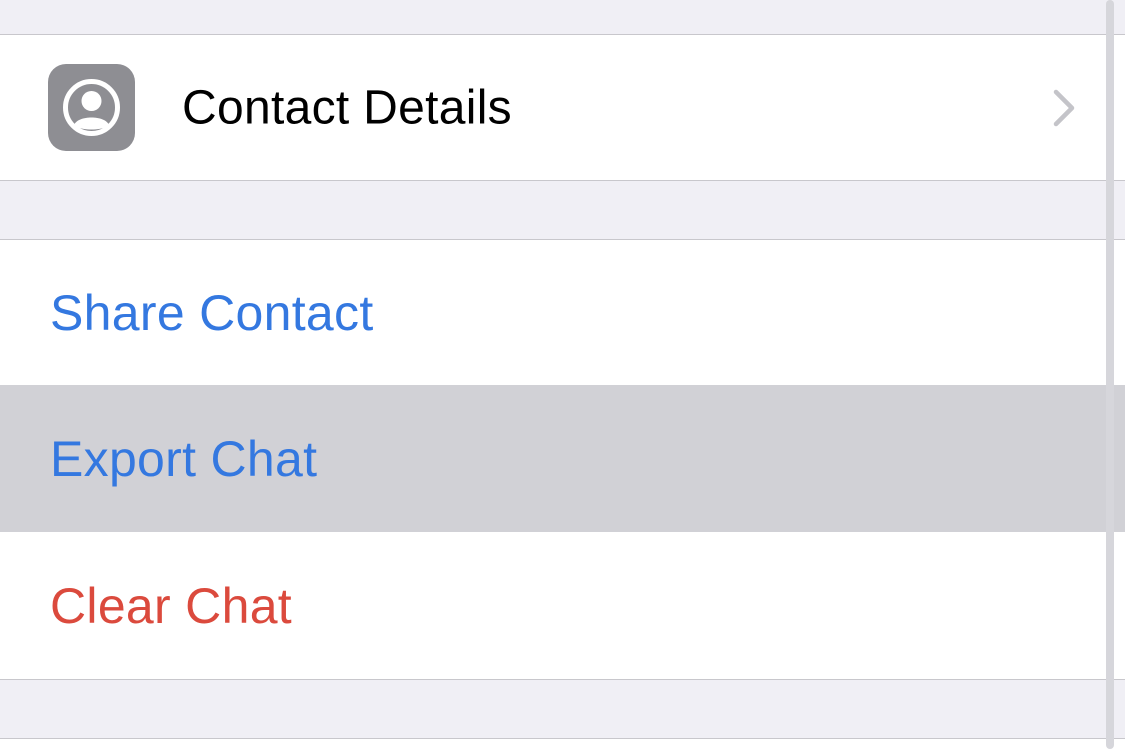 Image resolution: width=1125 pixels, height=749 pixels. What do you see at coordinates (347, 107) in the screenshot?
I see `contact-details-label: Contact Details` at bounding box center [347, 107].